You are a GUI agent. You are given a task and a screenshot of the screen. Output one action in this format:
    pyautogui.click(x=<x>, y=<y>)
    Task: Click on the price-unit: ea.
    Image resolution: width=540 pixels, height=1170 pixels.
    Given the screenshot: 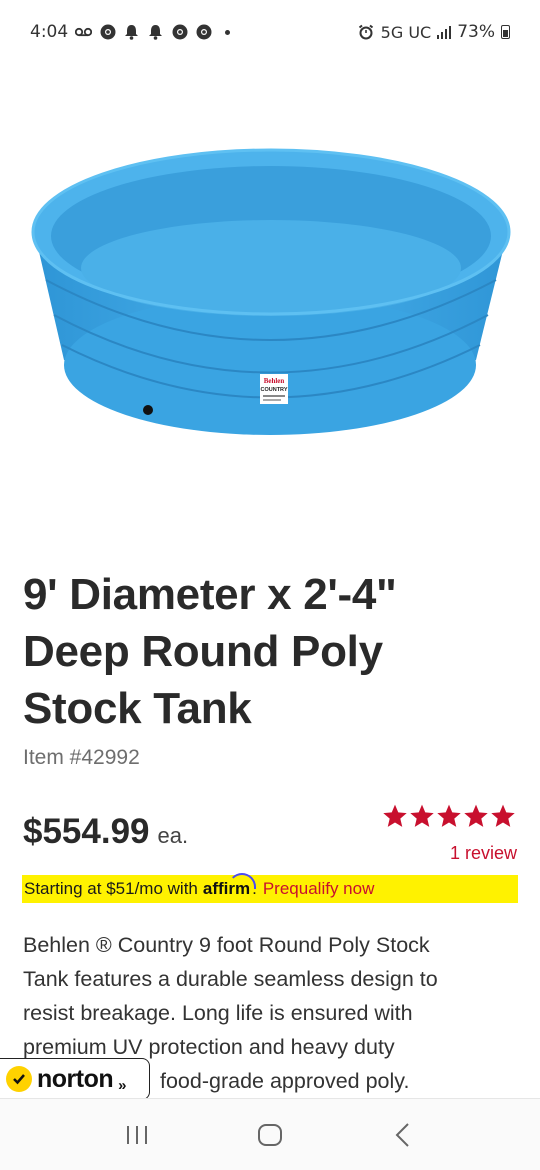 What is the action you would take?
    pyautogui.click(x=173, y=835)
    